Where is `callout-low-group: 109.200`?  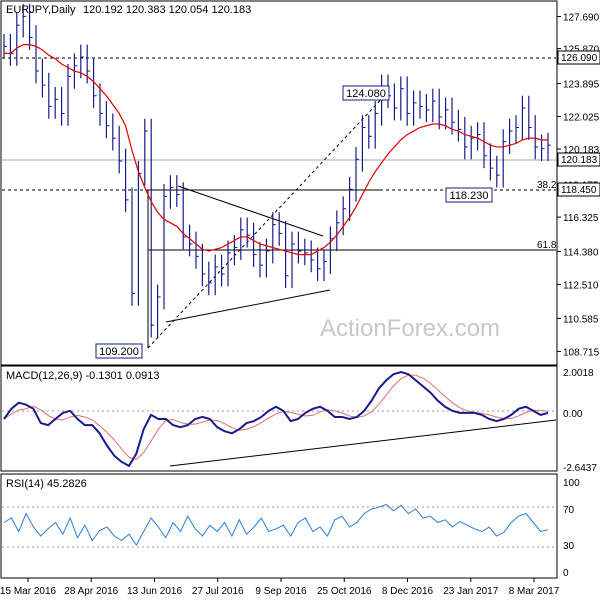
callout-low-group: 109.200 is located at coordinates (119, 351).